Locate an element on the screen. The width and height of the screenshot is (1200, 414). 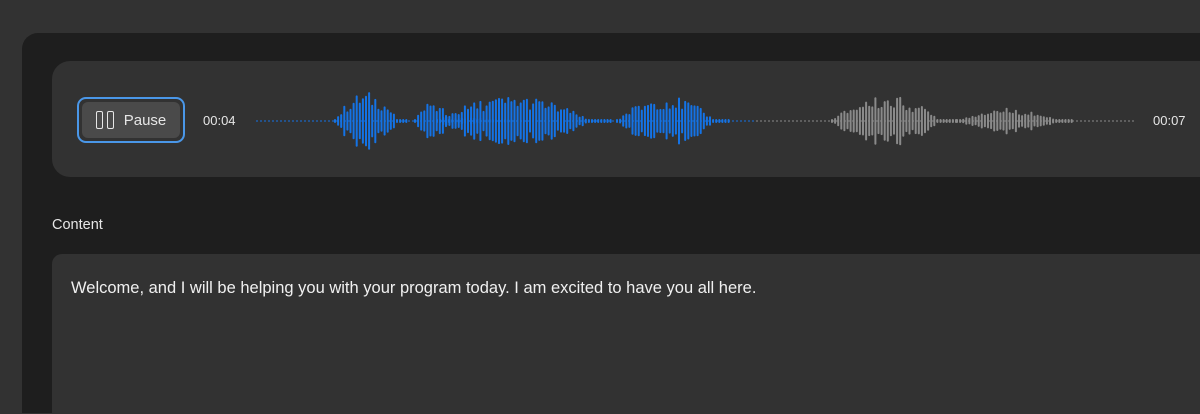
pause-icon is located at coordinates (104, 120).